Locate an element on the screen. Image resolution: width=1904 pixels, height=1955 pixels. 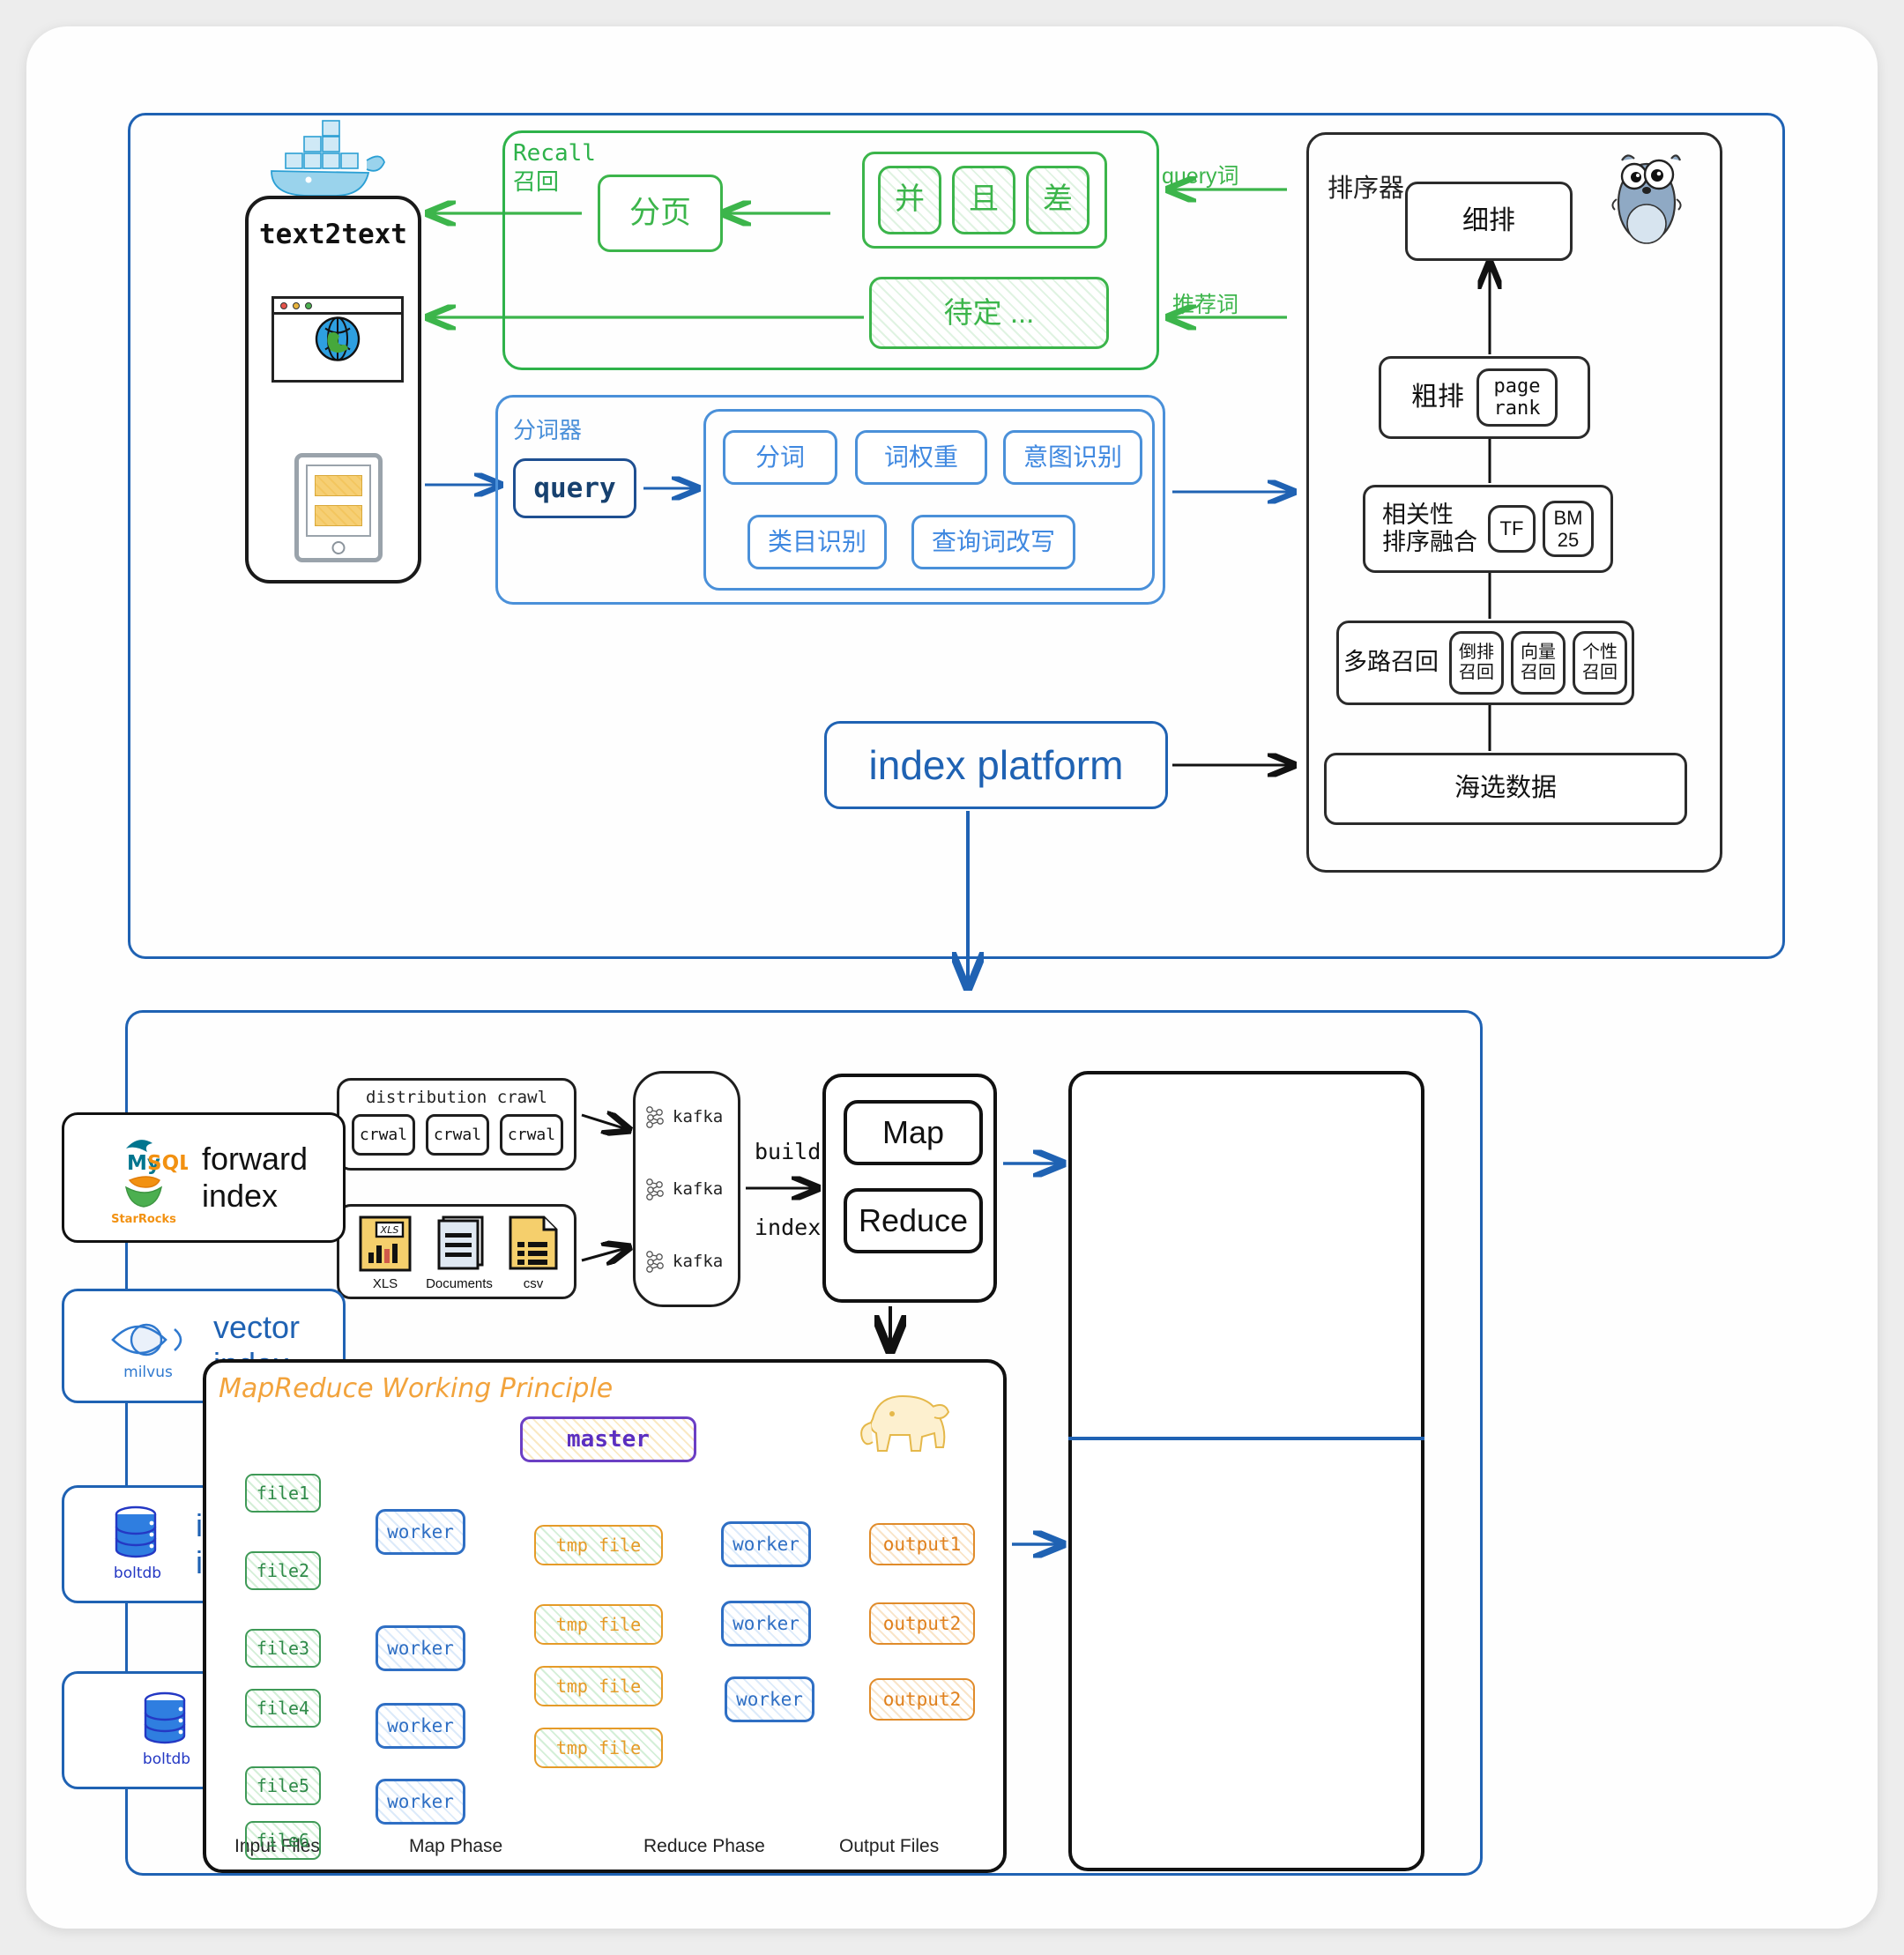
operator-and-box: 并 is located at coordinates (909, 200).